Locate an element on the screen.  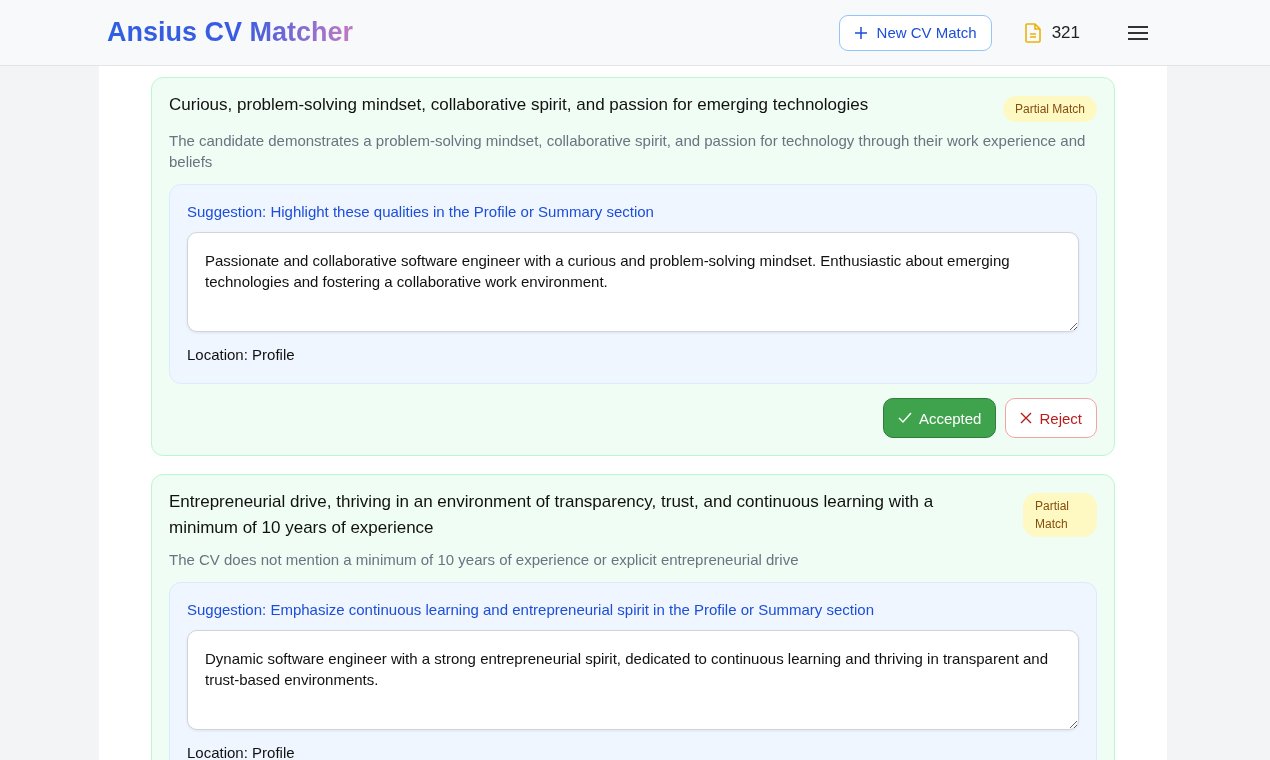
plus-icon is located at coordinates (860, 32).